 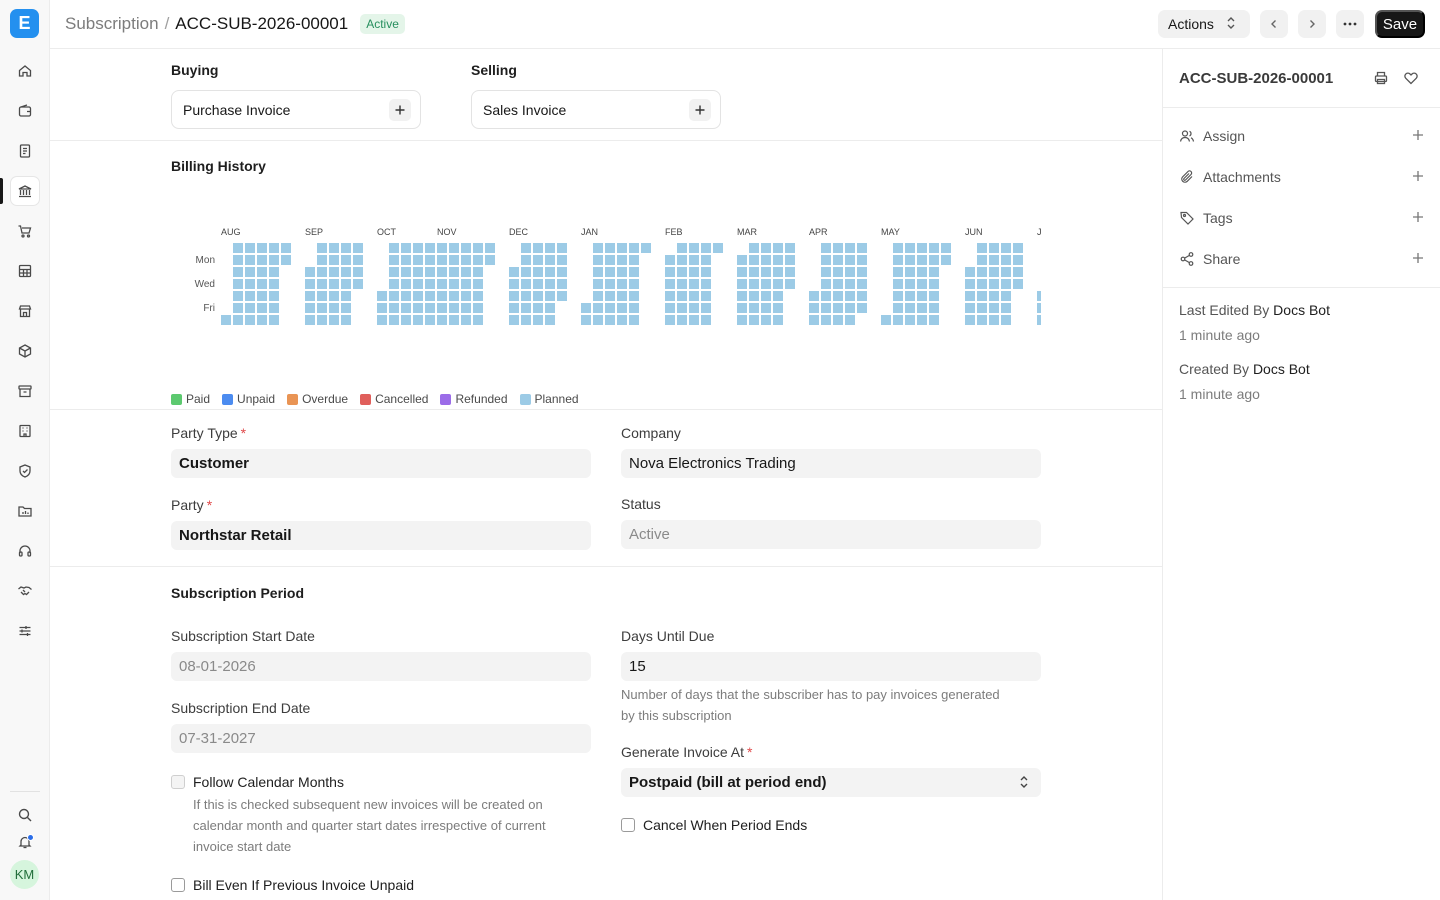 What do you see at coordinates (381, 535) in the screenshot?
I see `party-field: Northstar Retail` at bounding box center [381, 535].